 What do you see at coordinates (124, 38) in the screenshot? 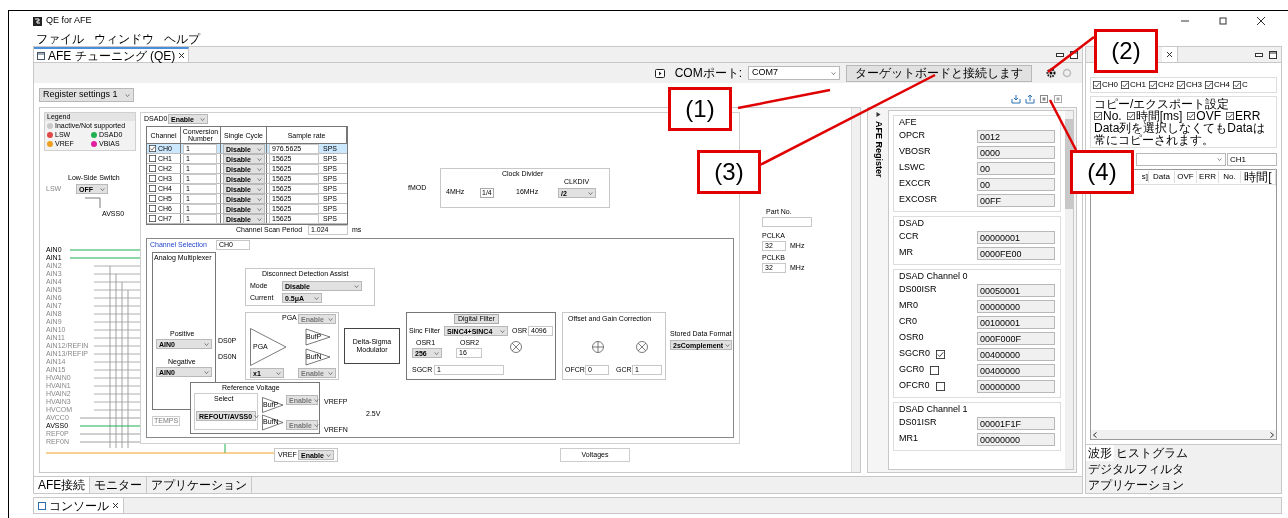
I see `menu-item: ウィンドウ` at bounding box center [124, 38].